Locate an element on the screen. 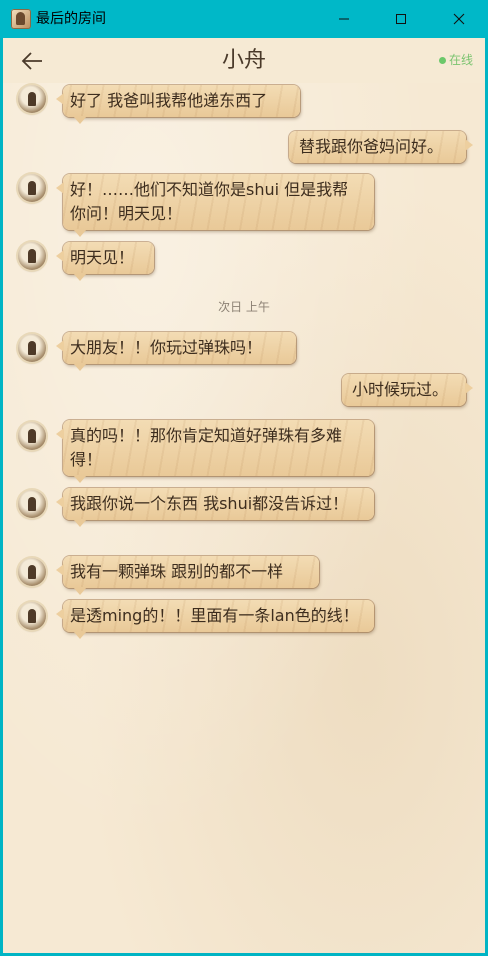 Image resolution: width=488 pixels, height=956 pixels. minimize-icon is located at coordinates (344, 19).